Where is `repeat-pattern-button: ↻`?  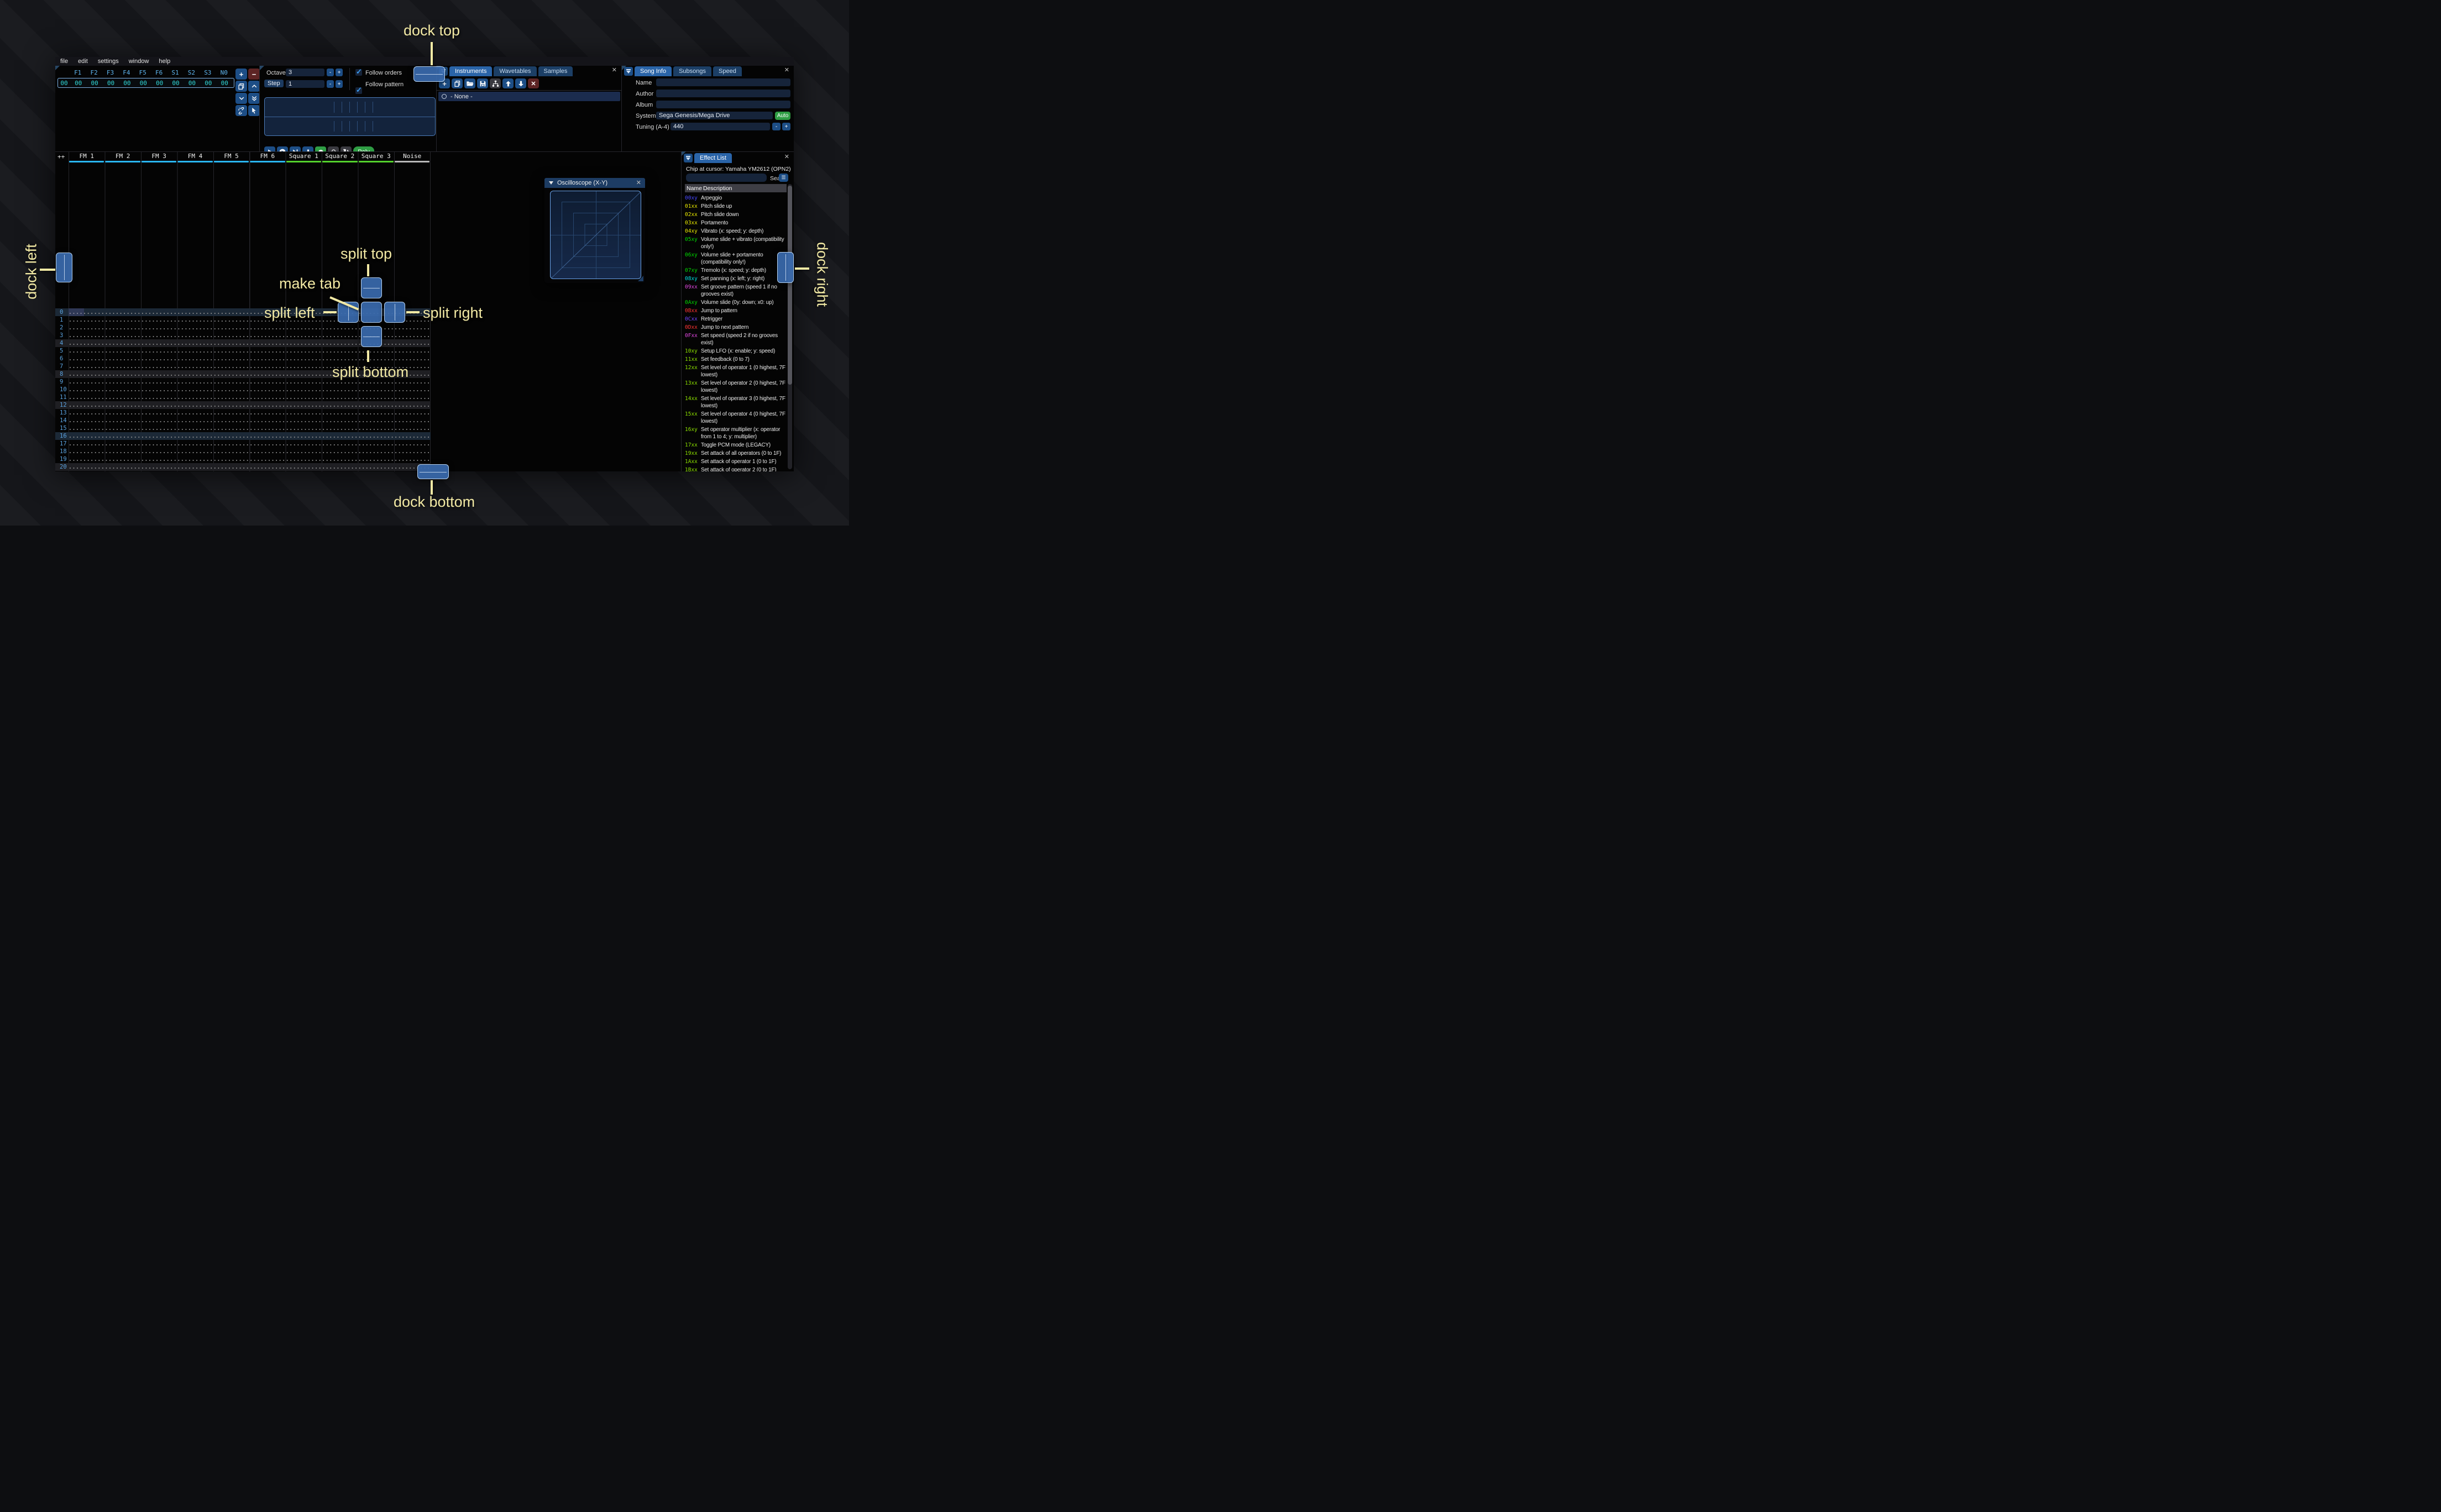 repeat-pattern-button: ↻ is located at coordinates (346, 149).